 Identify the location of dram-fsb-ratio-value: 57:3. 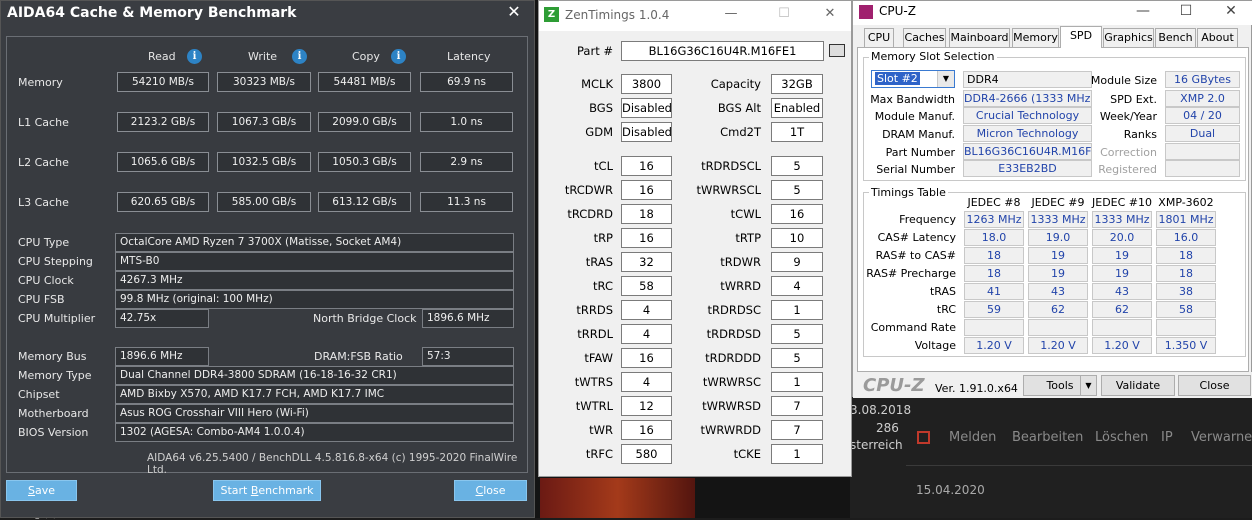
(468, 356).